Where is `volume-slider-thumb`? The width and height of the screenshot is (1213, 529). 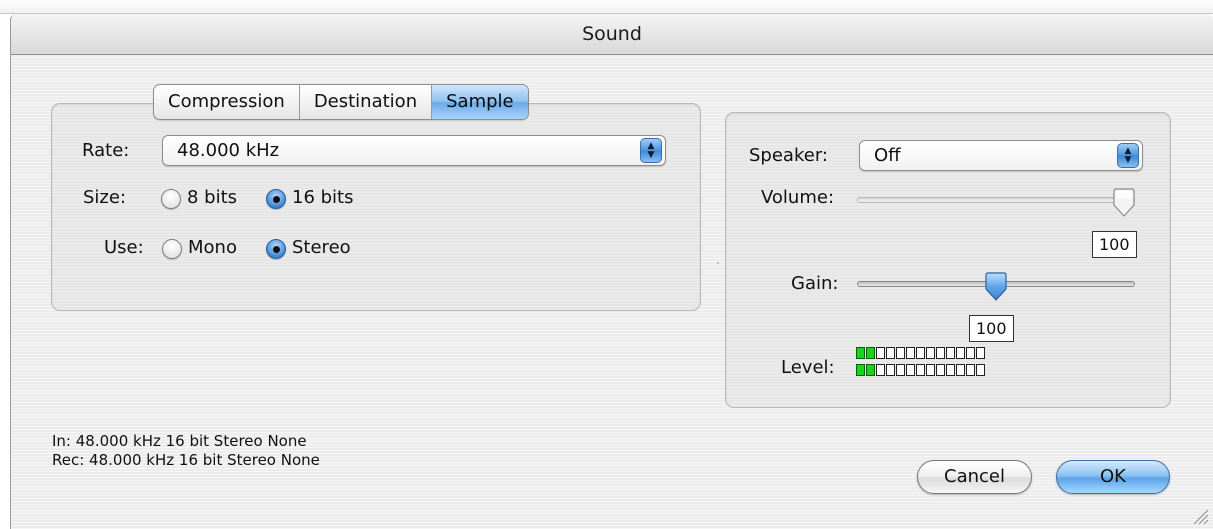
volume-slider-thumb is located at coordinates (1124, 203).